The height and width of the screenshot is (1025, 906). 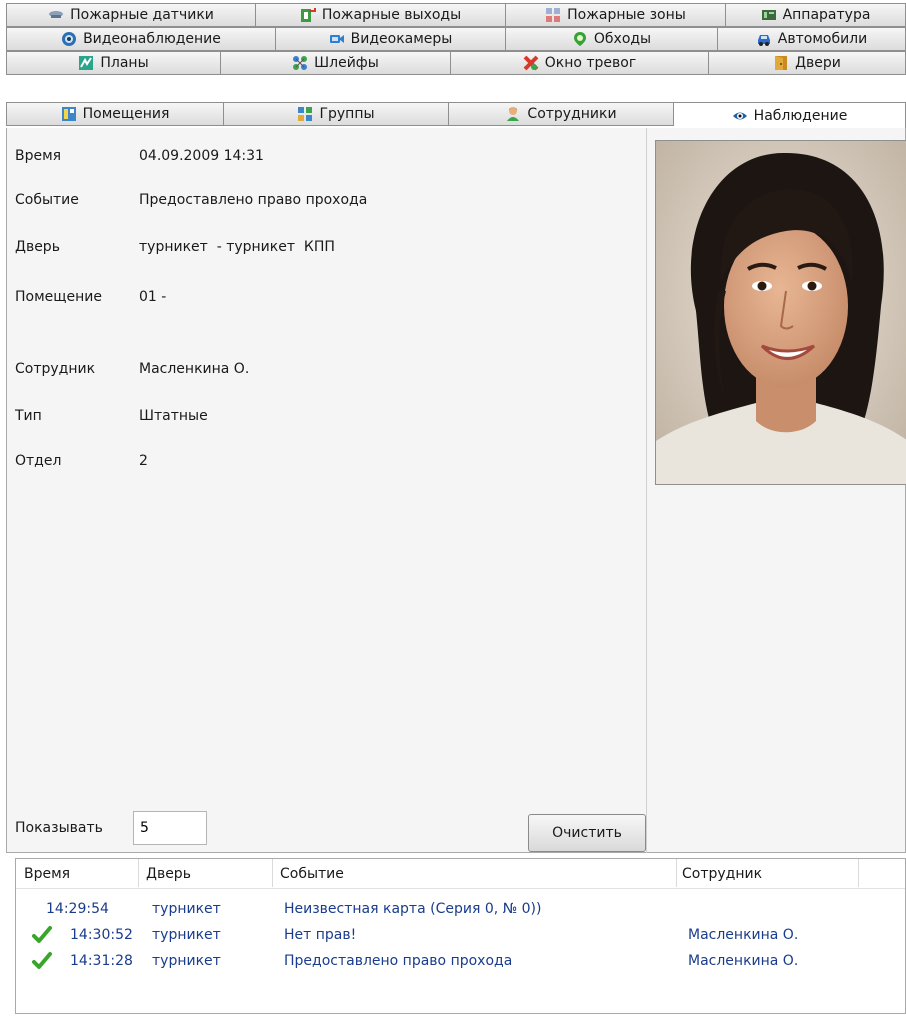 I want to click on tab-groups: Группы, so click(x=336, y=114).